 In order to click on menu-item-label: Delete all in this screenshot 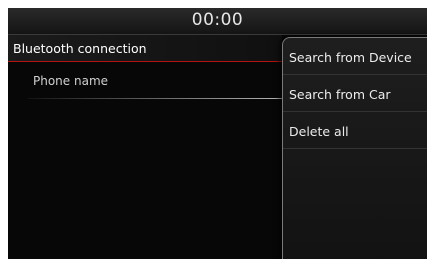, I will do `click(319, 131)`.